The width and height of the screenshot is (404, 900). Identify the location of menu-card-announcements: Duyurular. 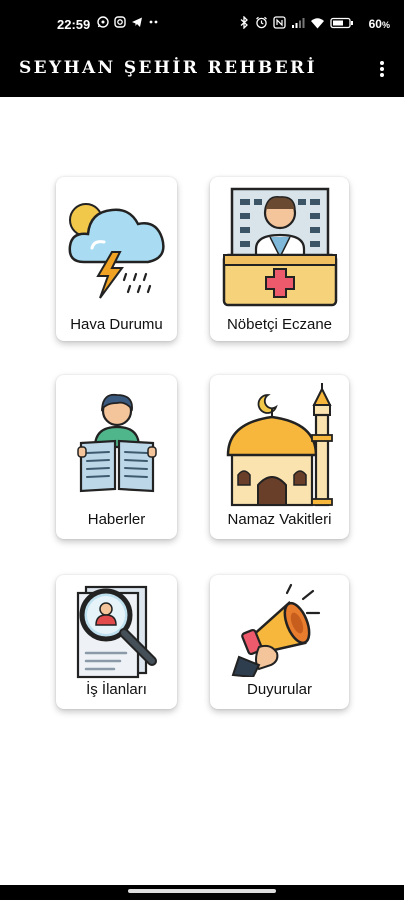
(279, 642).